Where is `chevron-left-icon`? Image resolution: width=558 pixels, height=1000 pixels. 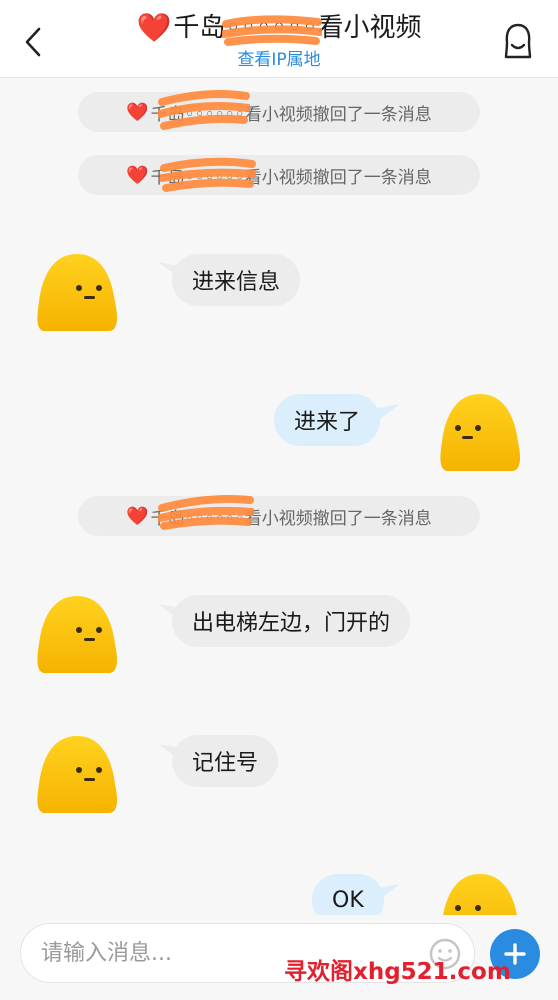 chevron-left-icon is located at coordinates (33, 42).